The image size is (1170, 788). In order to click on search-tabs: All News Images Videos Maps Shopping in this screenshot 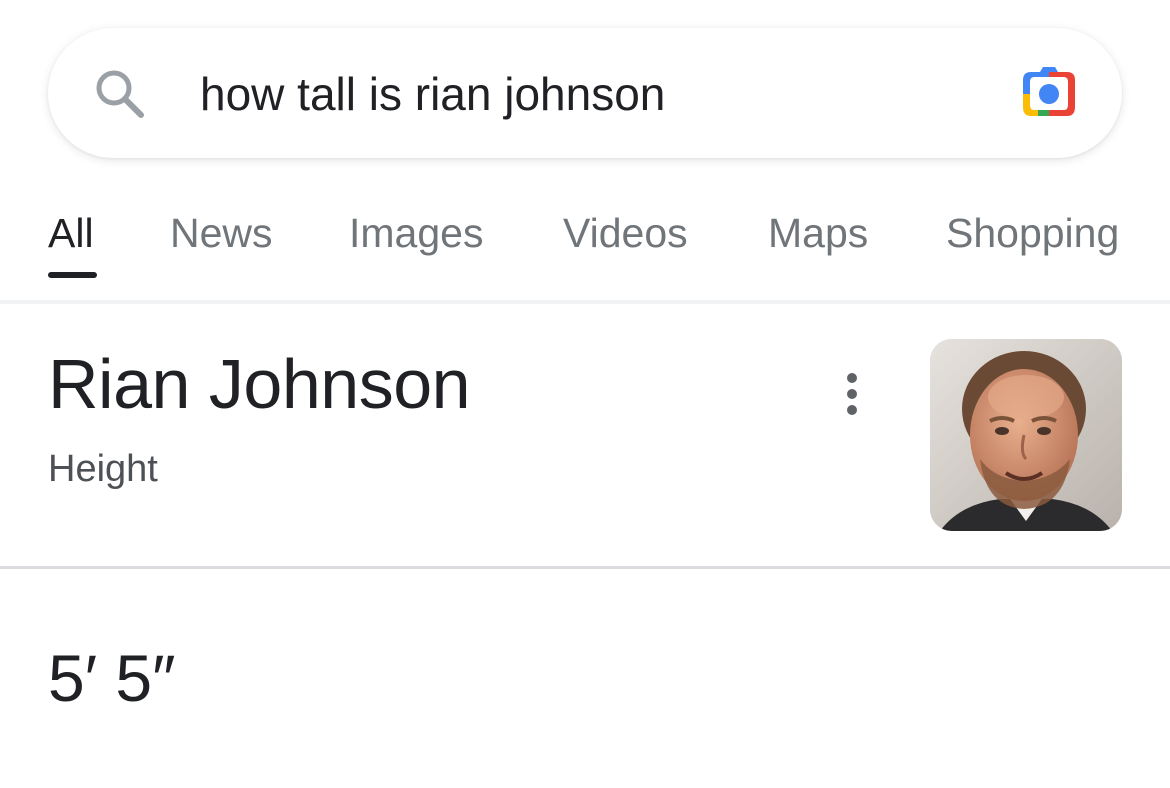, I will do `click(585, 246)`.